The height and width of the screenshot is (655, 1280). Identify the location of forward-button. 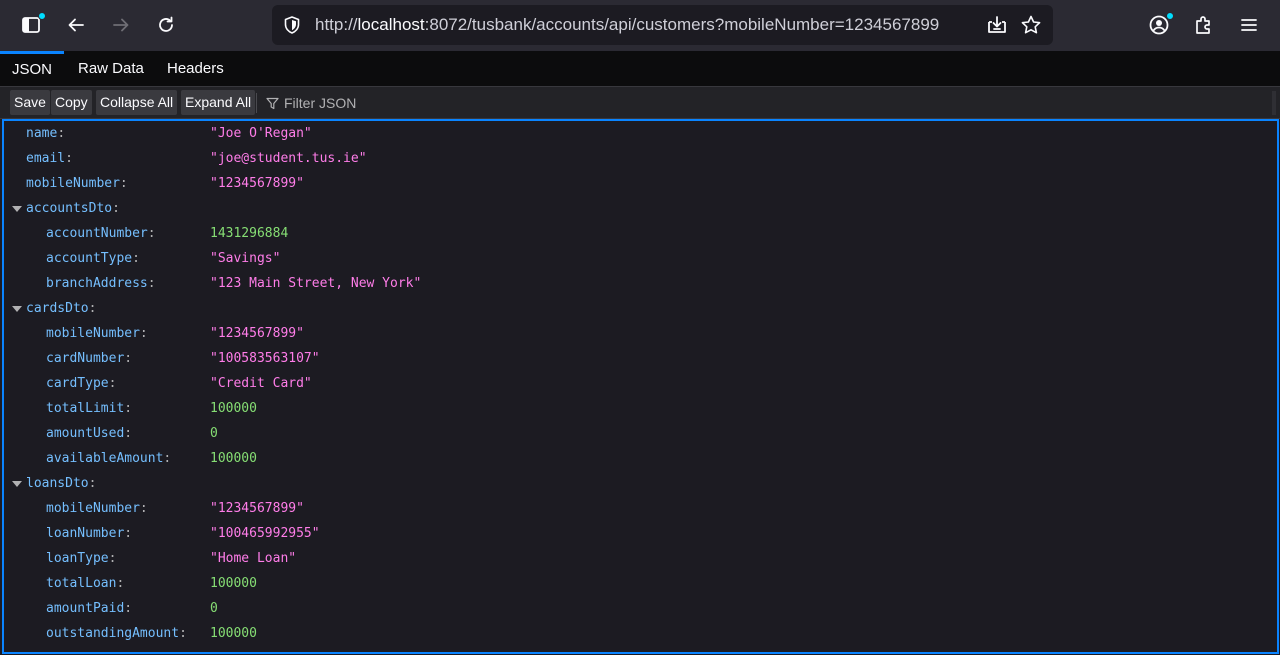
(121, 25).